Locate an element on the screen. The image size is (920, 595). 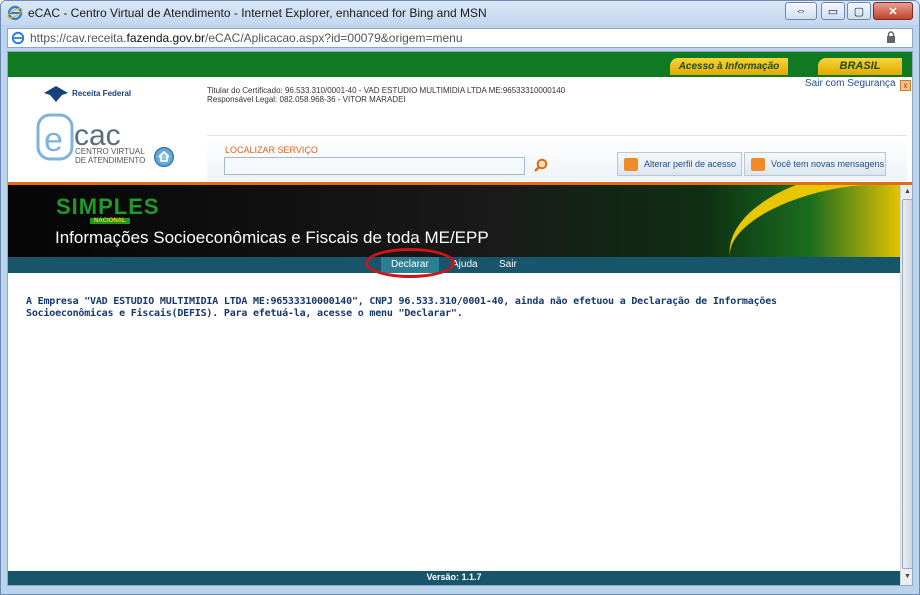
banner-swoosh is located at coordinates (808, 221).